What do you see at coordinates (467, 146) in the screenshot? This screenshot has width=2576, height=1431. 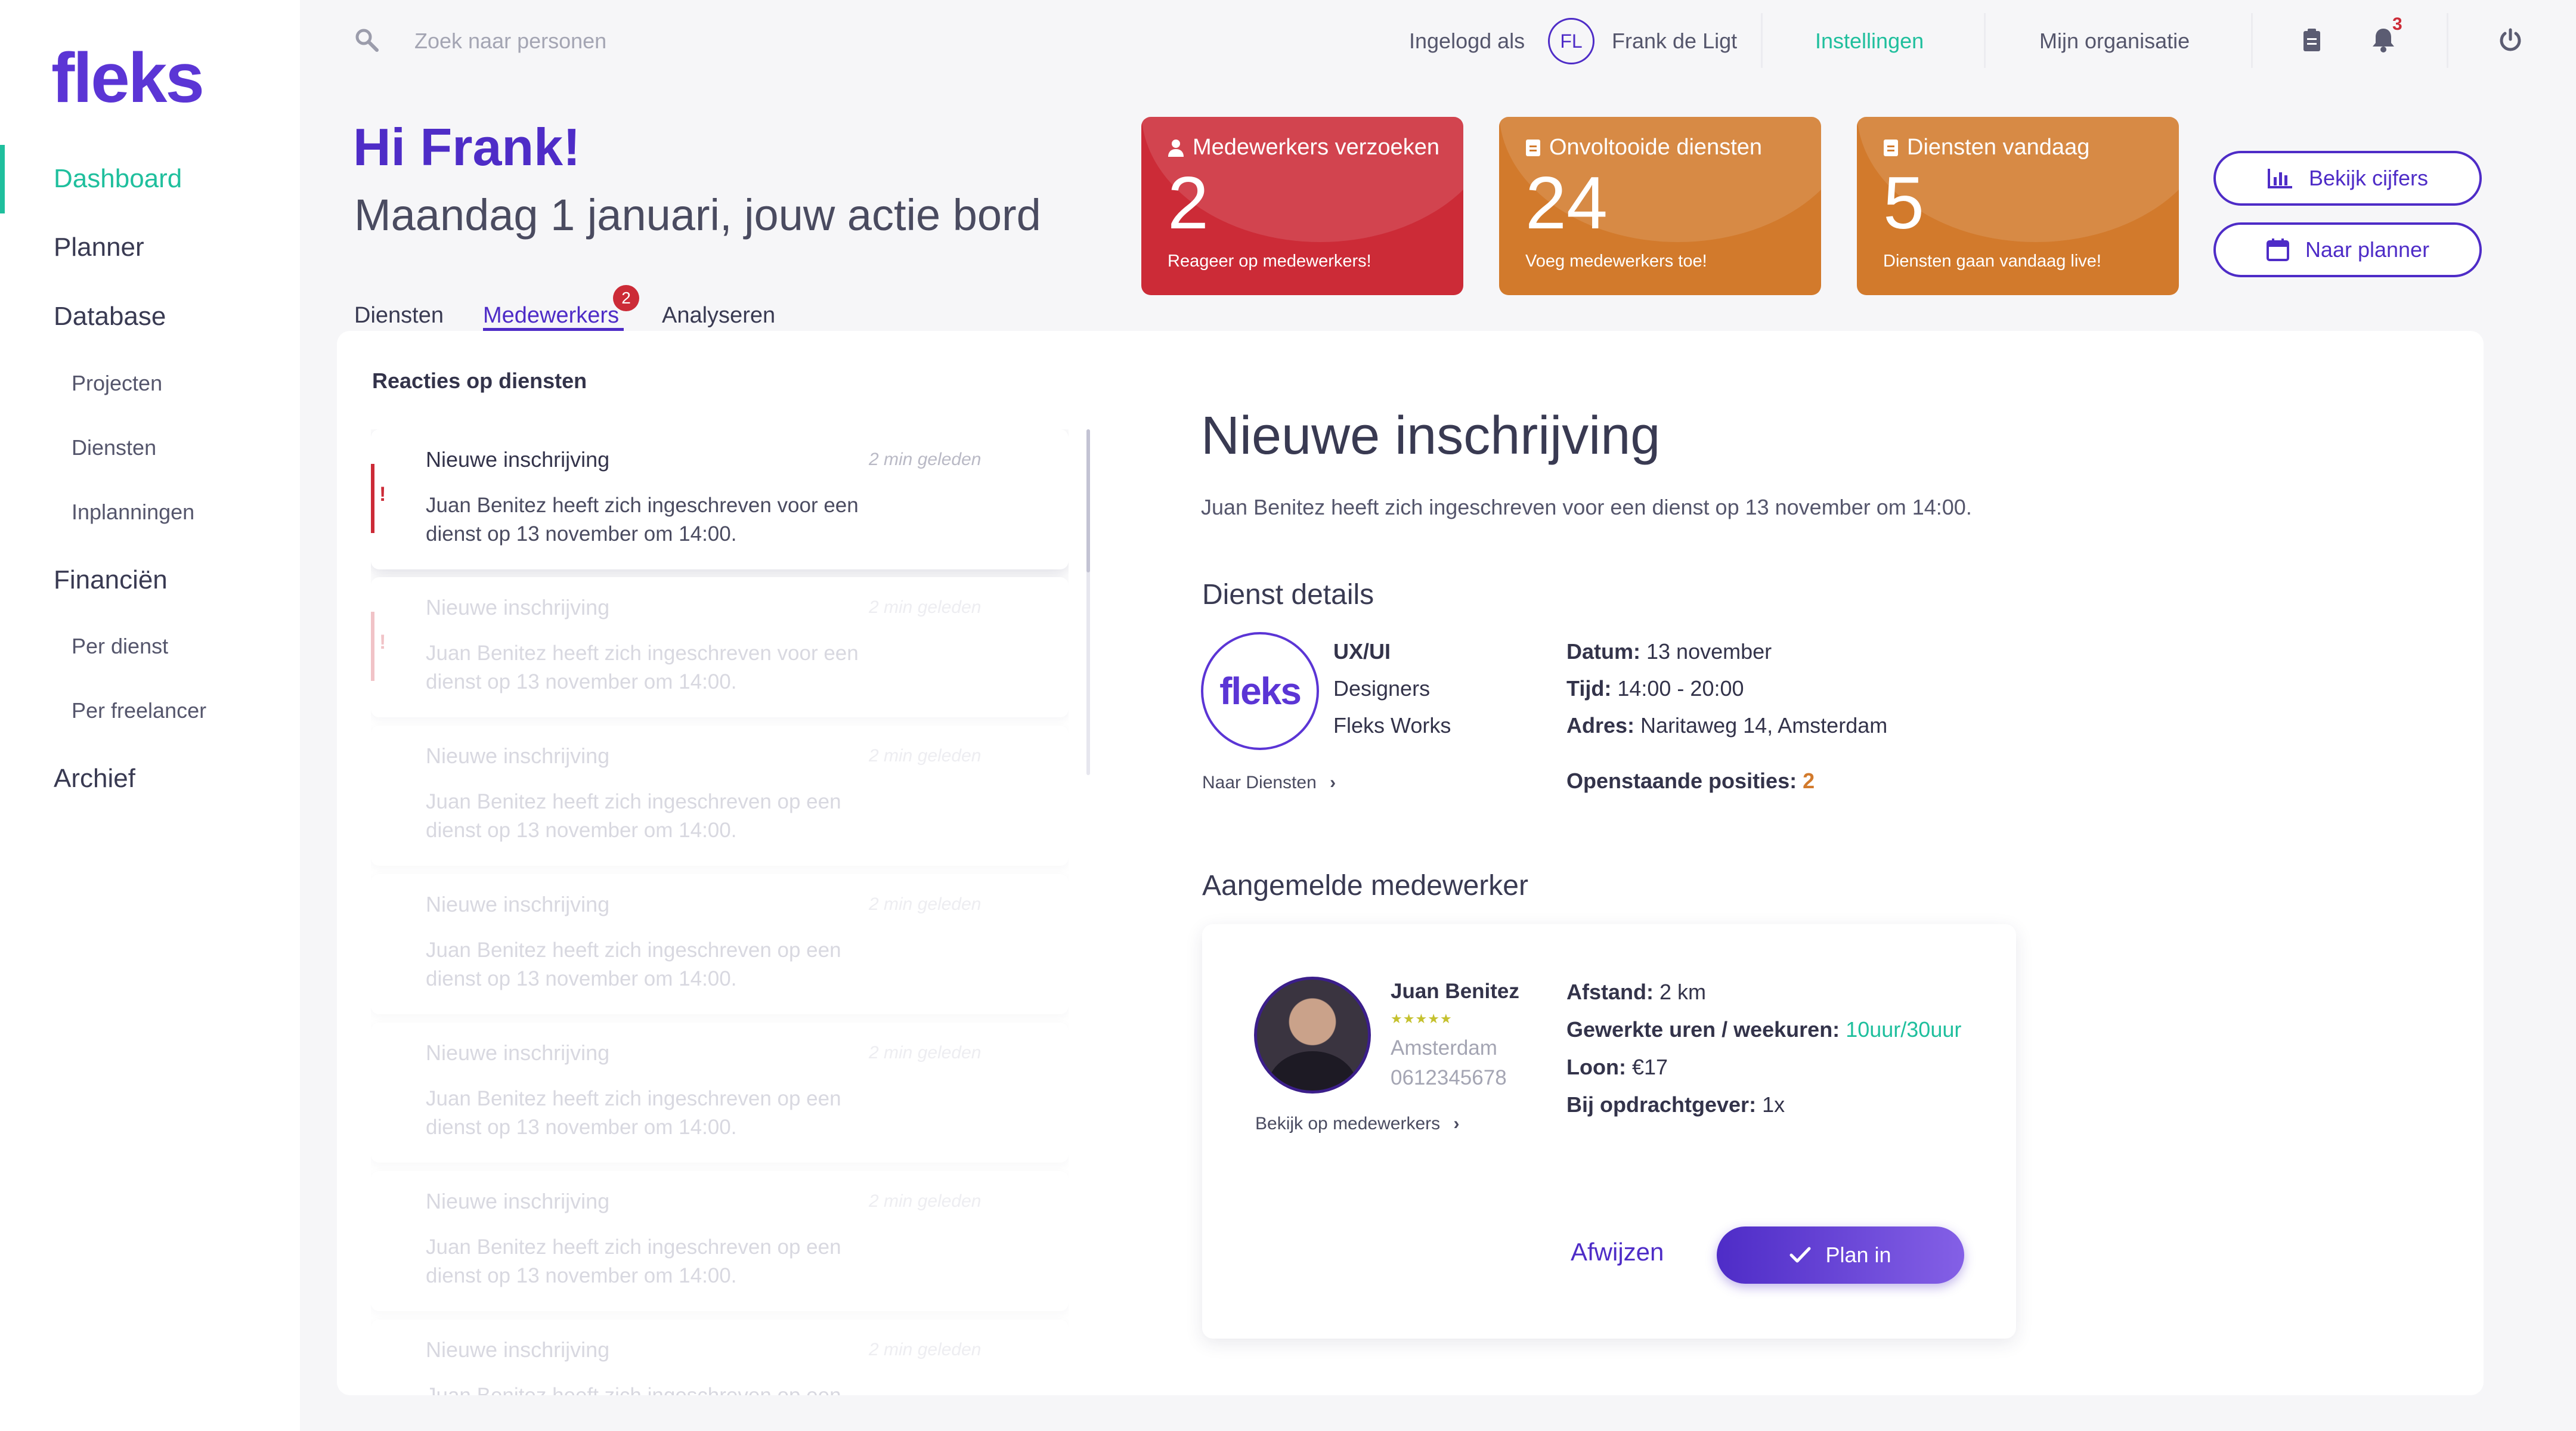 I see `page-title: Hi Frank!` at bounding box center [467, 146].